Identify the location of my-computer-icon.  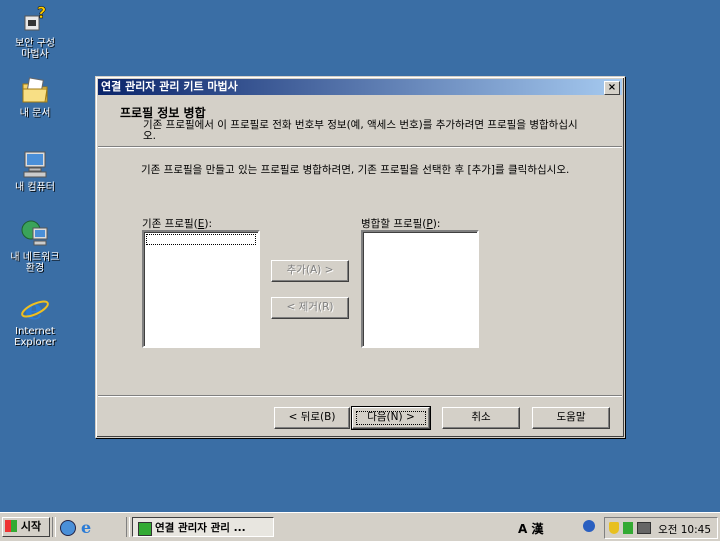
(35, 164).